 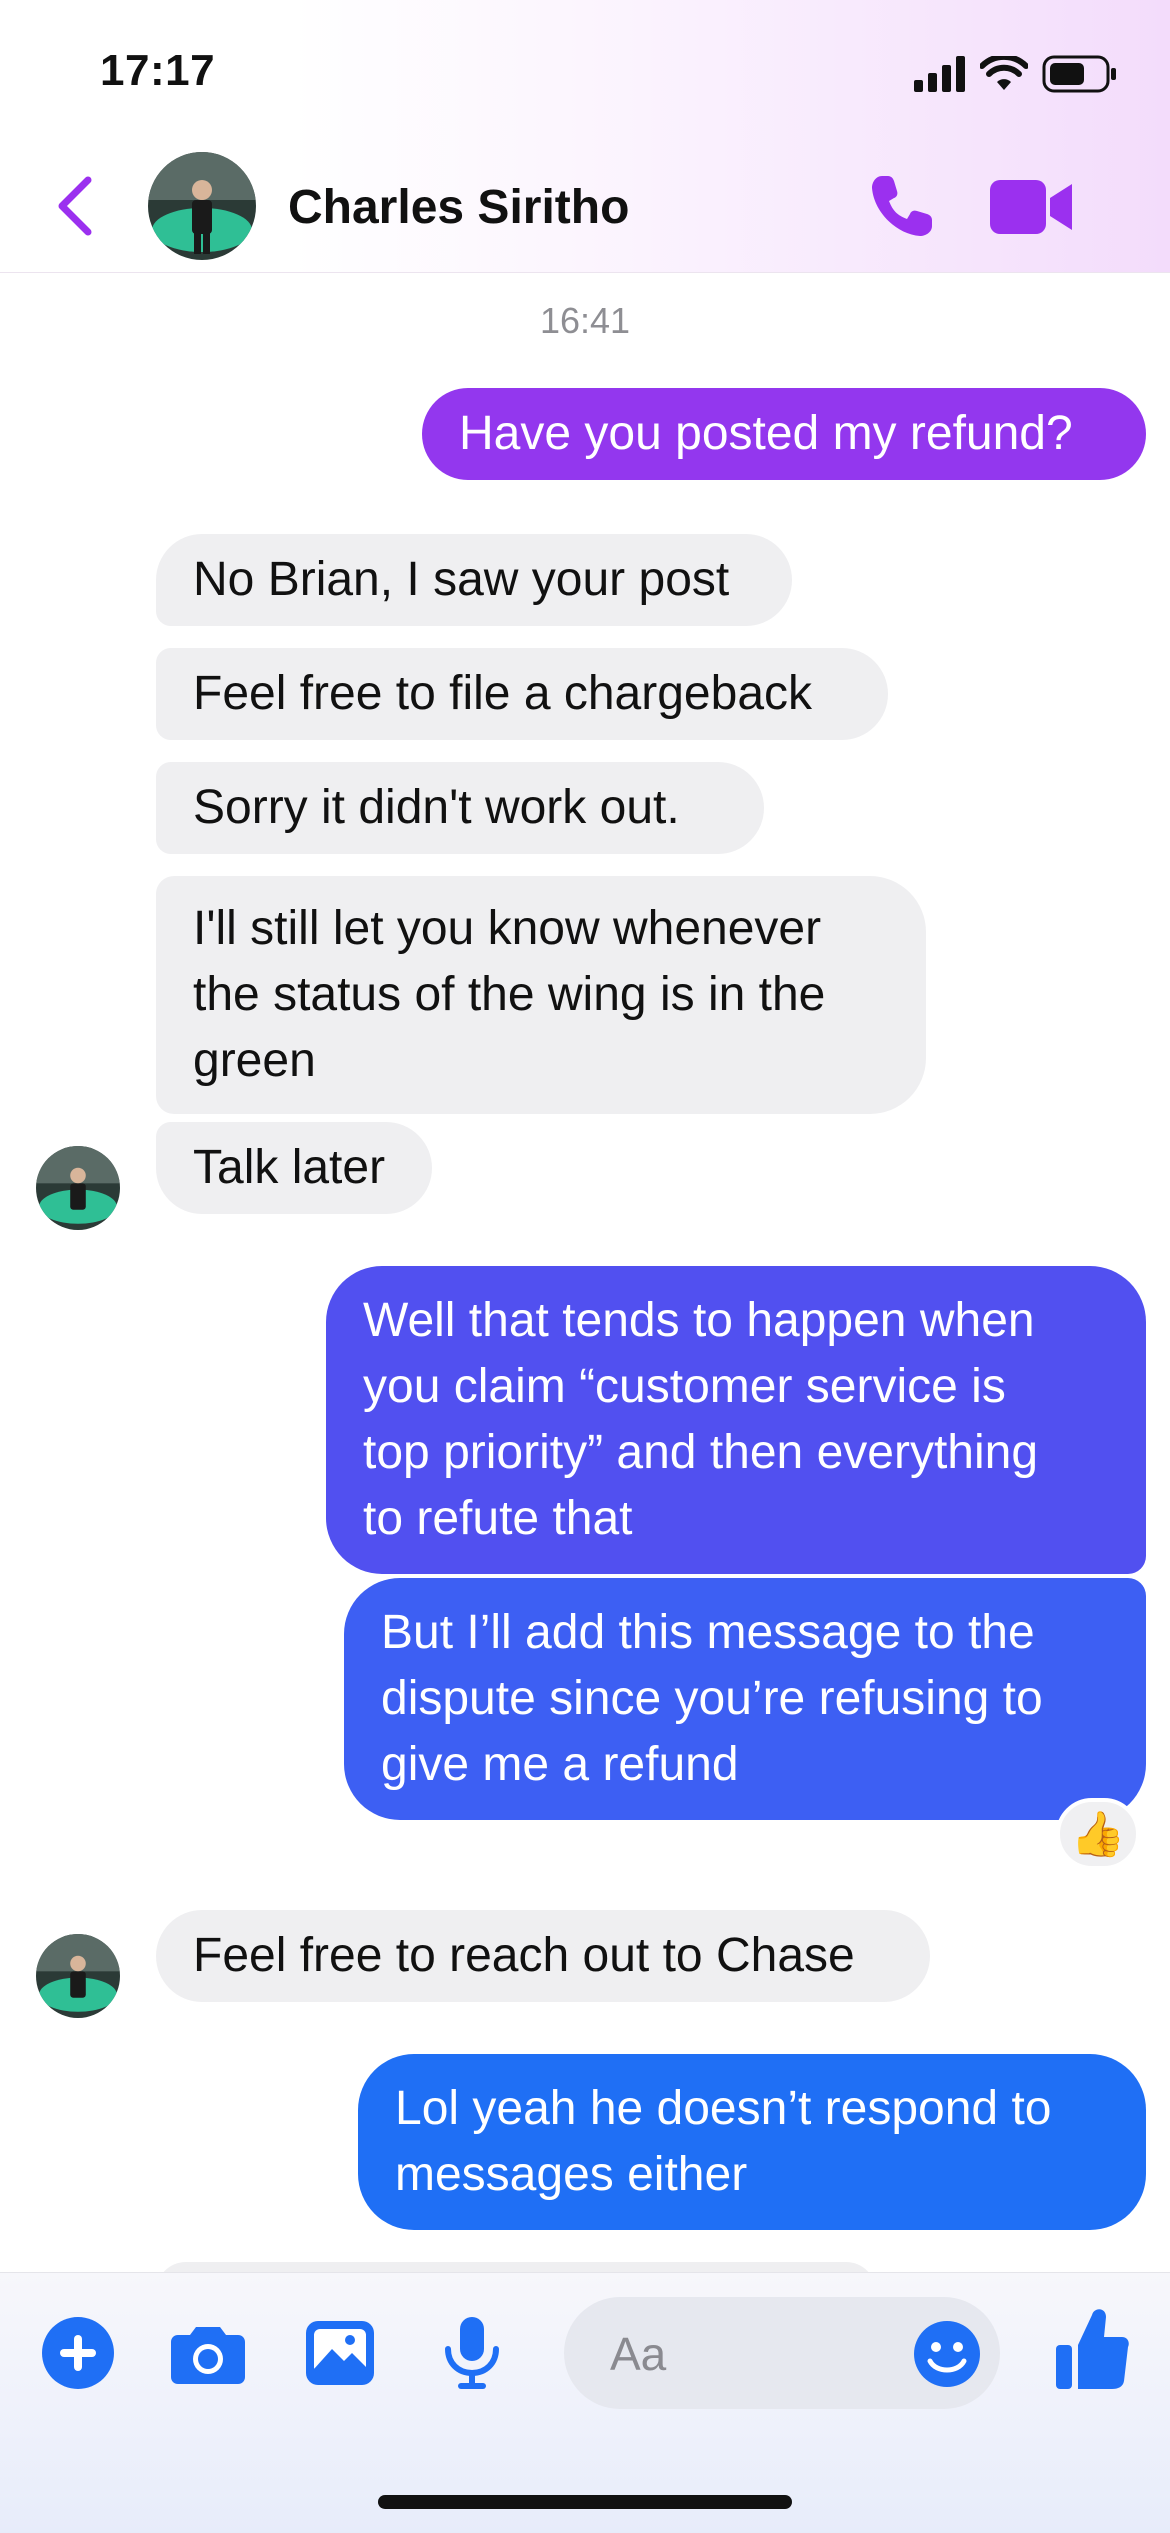 I want to click on chat-timestamp: 16:41, so click(x=585, y=320).